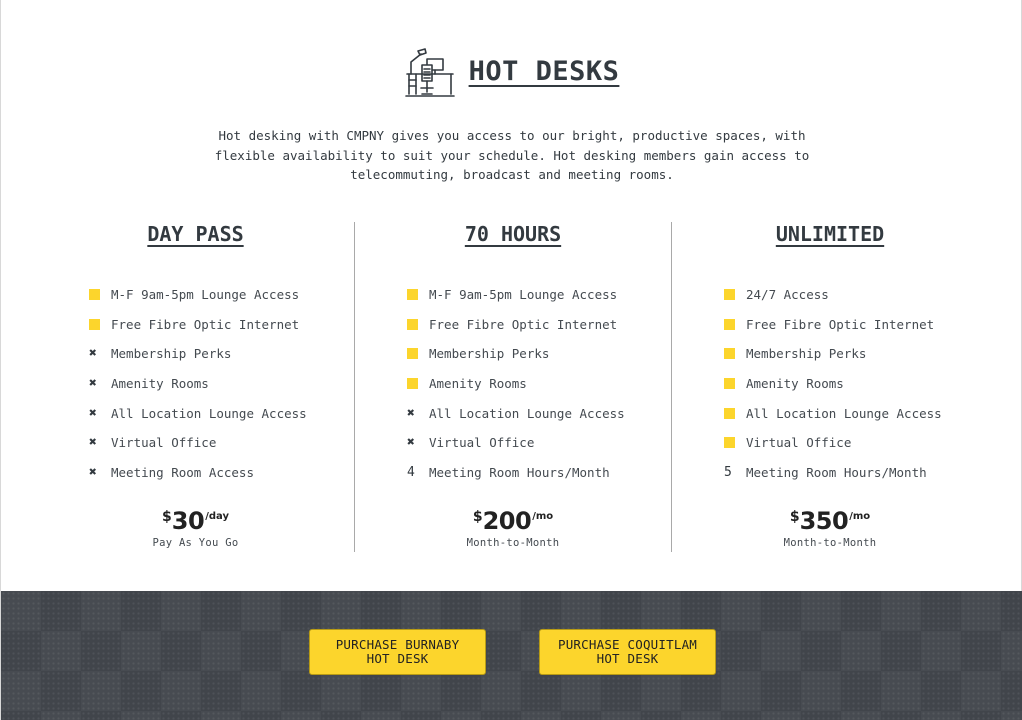 This screenshot has width=1022, height=720. I want to click on purchase-coquitlam-label-line2: HOT DESK, so click(627, 658).